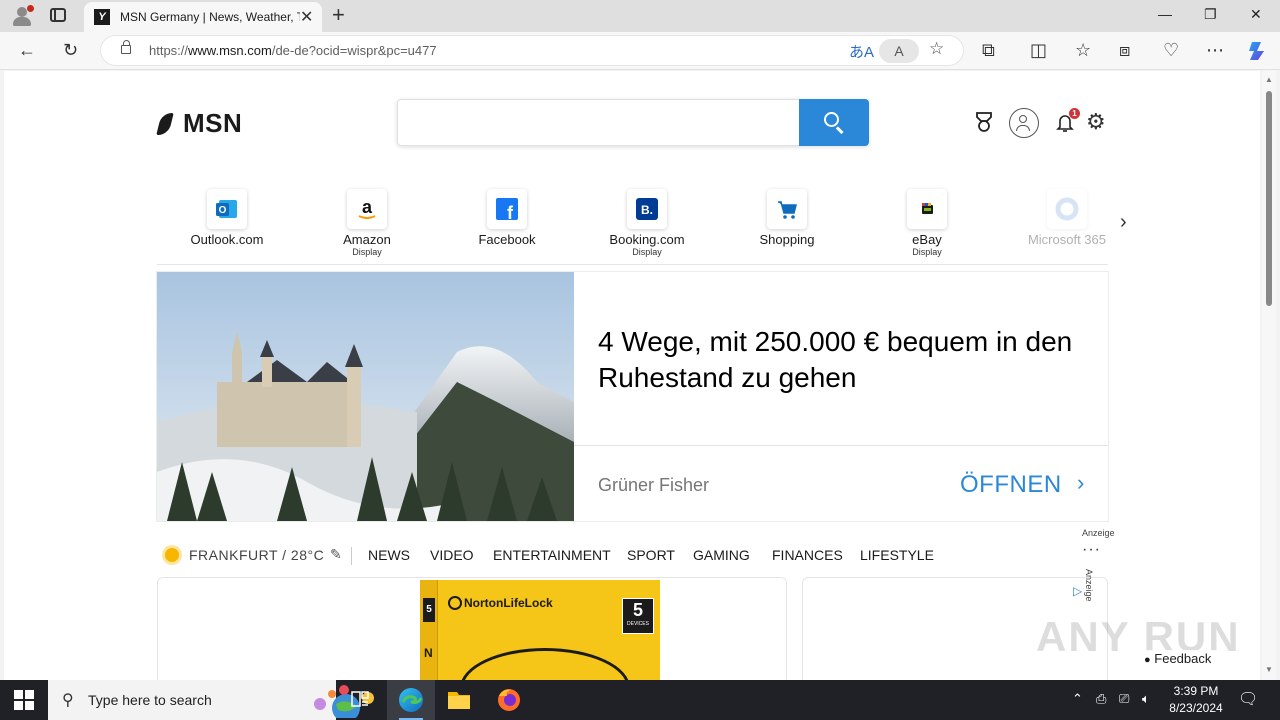  Describe the element at coordinates (552, 555) in the screenshot. I see `nav-entertainment: ENTERTAINMENT` at that location.